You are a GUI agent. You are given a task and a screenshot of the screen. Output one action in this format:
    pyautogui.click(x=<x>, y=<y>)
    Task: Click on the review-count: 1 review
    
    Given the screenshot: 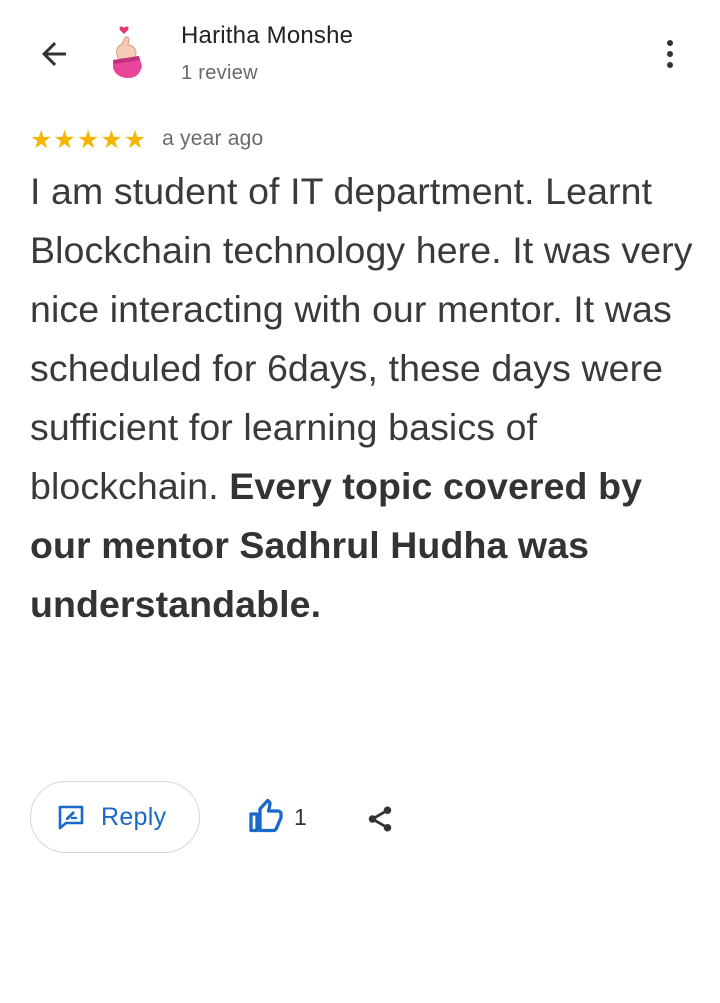 What is the action you would take?
    pyautogui.click(x=219, y=73)
    